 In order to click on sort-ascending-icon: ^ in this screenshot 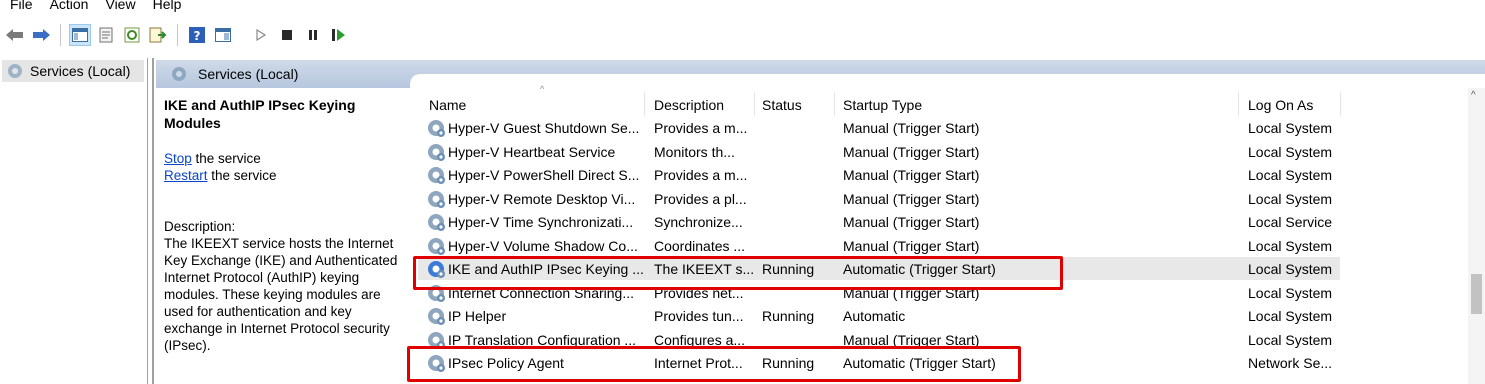, I will do `click(542, 89)`.